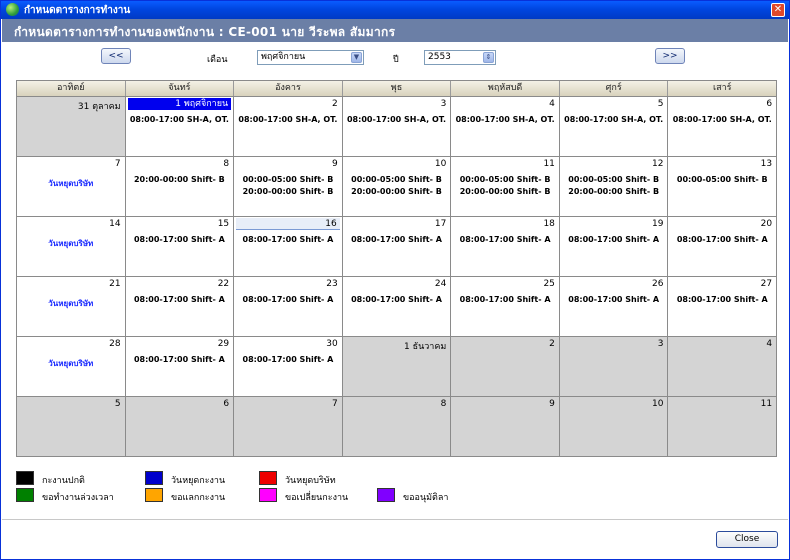  I want to click on month-select: พฤศจิกายน ▼, so click(310, 57).